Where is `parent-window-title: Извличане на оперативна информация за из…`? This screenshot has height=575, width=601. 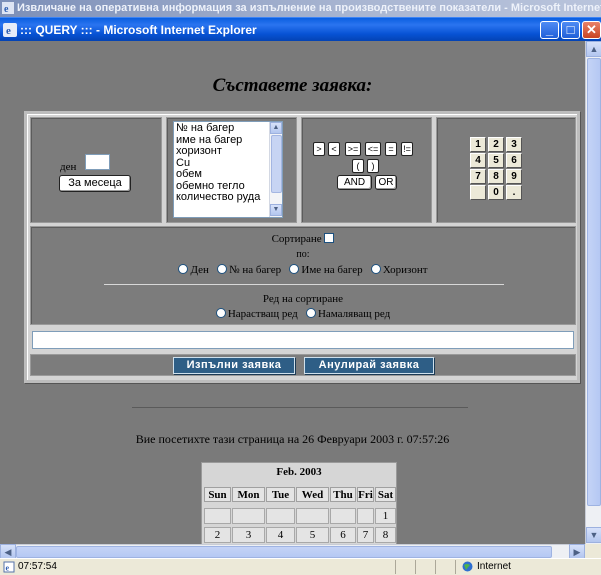
parent-window-title: Извличане на оперативна информация за из… is located at coordinates (309, 8).